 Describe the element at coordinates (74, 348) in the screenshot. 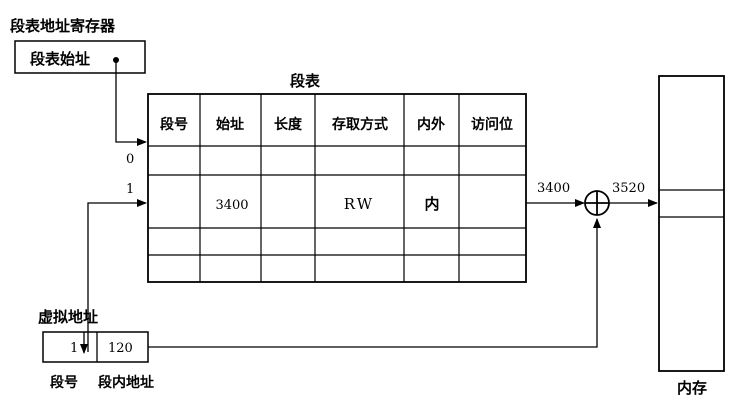

I see `virtual-segment-number: 1` at that location.